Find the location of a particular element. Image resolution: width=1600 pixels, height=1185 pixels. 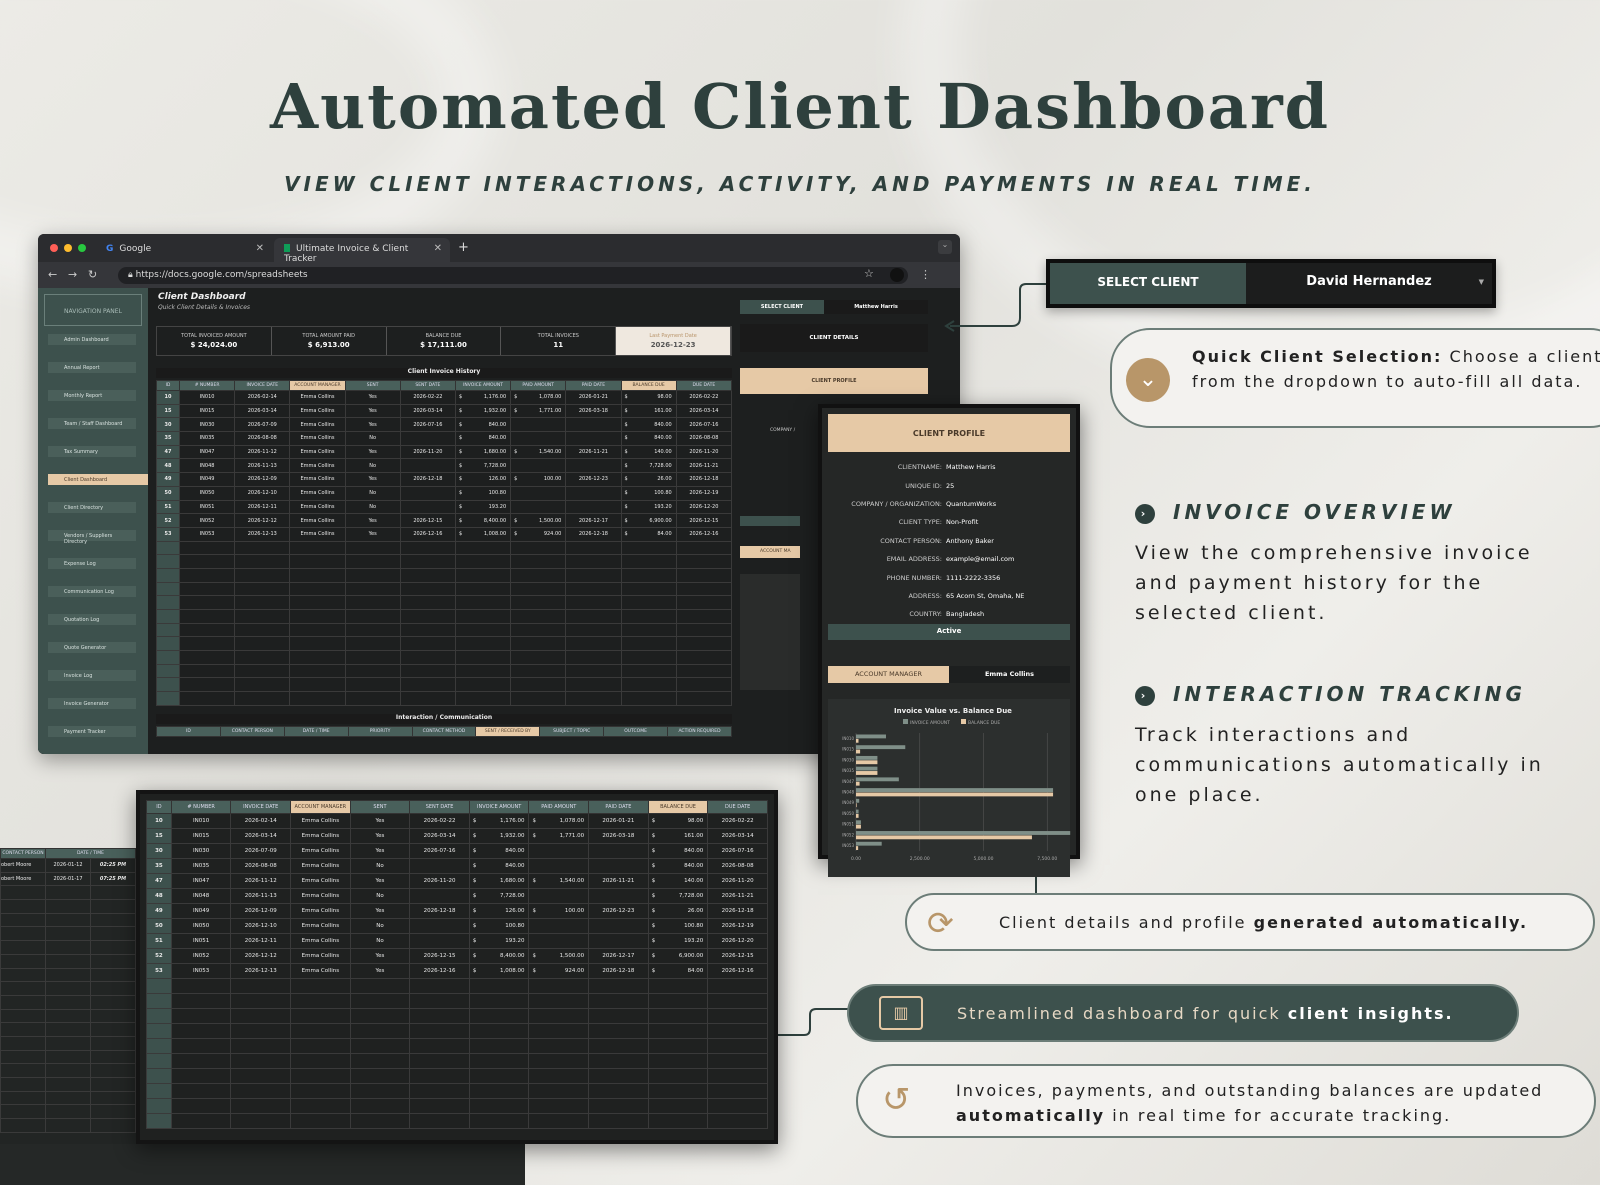

column-header: INVOICE AMOUNT is located at coordinates (483, 385).